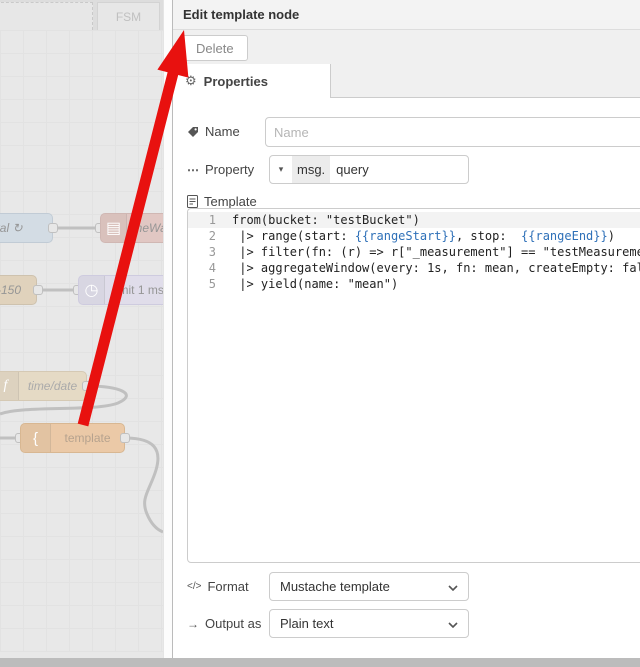 The height and width of the screenshot is (667, 640). What do you see at coordinates (315, 284) in the screenshot?
I see `code-text: |> yield(name: "mean")` at bounding box center [315, 284].